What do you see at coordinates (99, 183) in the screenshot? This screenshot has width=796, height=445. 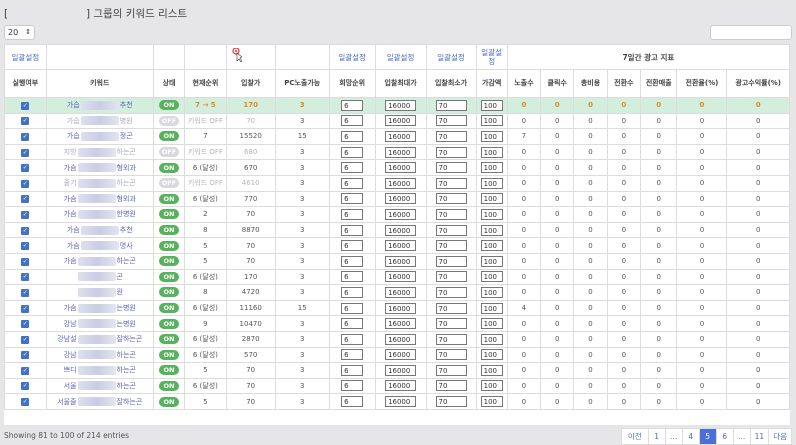 I see `keyword-cell: 줄기 하는곤` at bounding box center [99, 183].